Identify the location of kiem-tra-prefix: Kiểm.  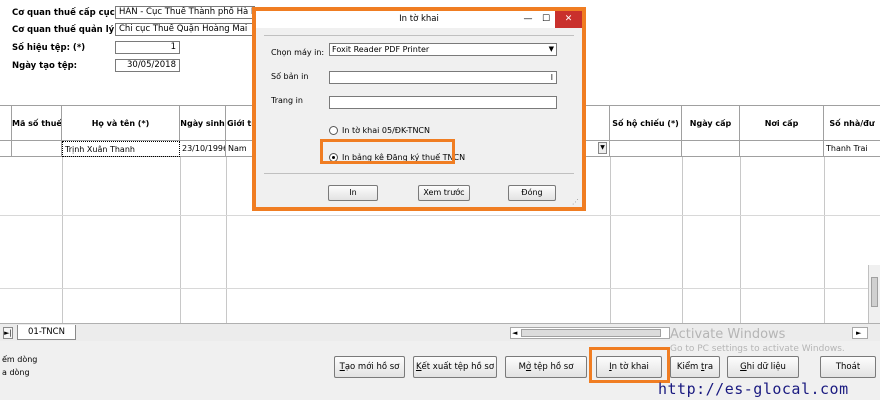
(689, 367).